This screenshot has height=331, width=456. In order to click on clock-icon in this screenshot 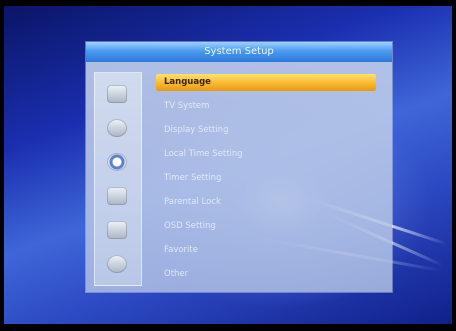, I will do `click(117, 264)`.